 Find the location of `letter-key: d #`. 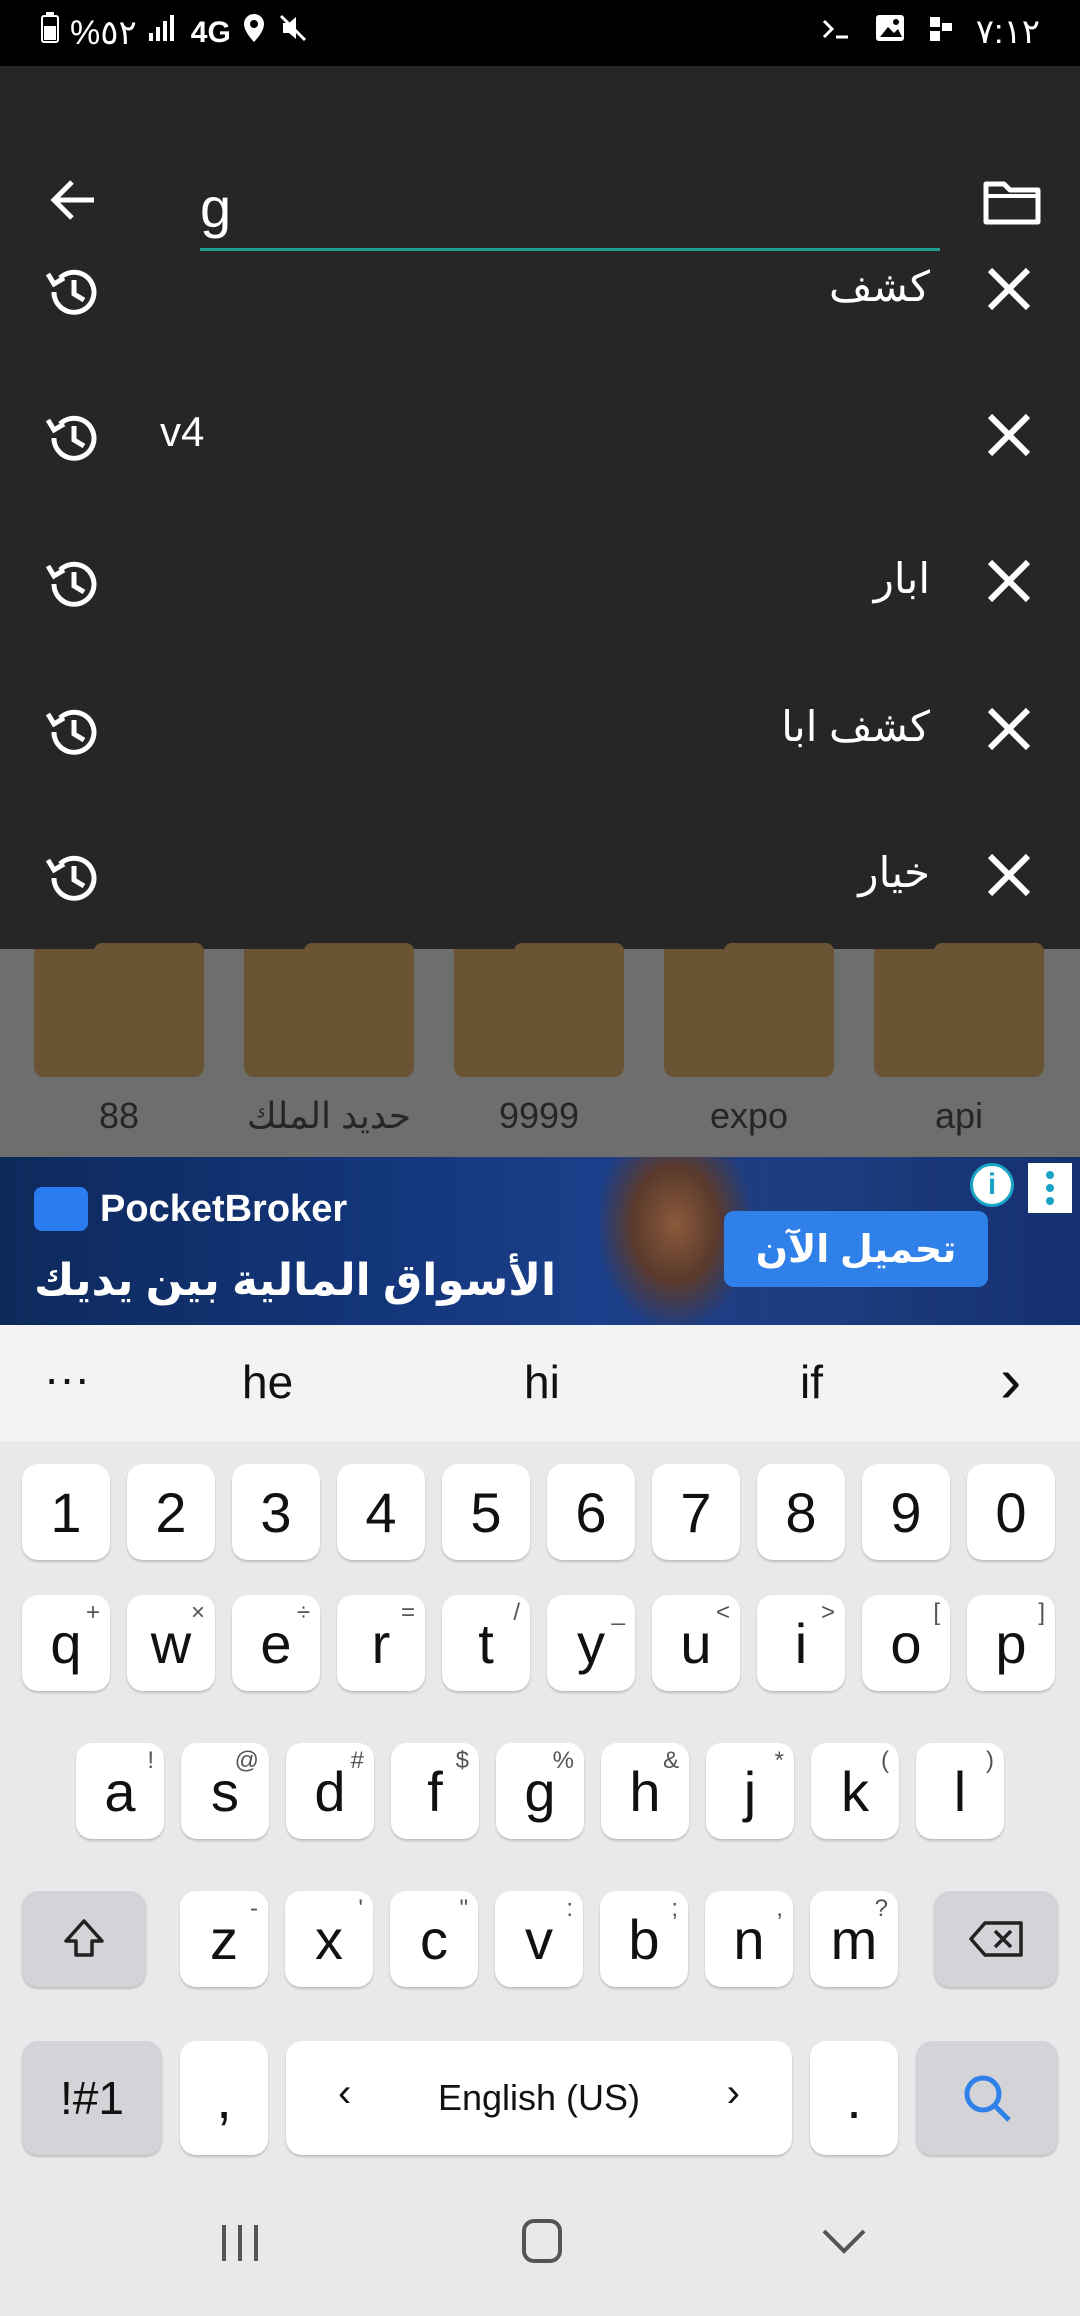

letter-key: d # is located at coordinates (330, 1791).